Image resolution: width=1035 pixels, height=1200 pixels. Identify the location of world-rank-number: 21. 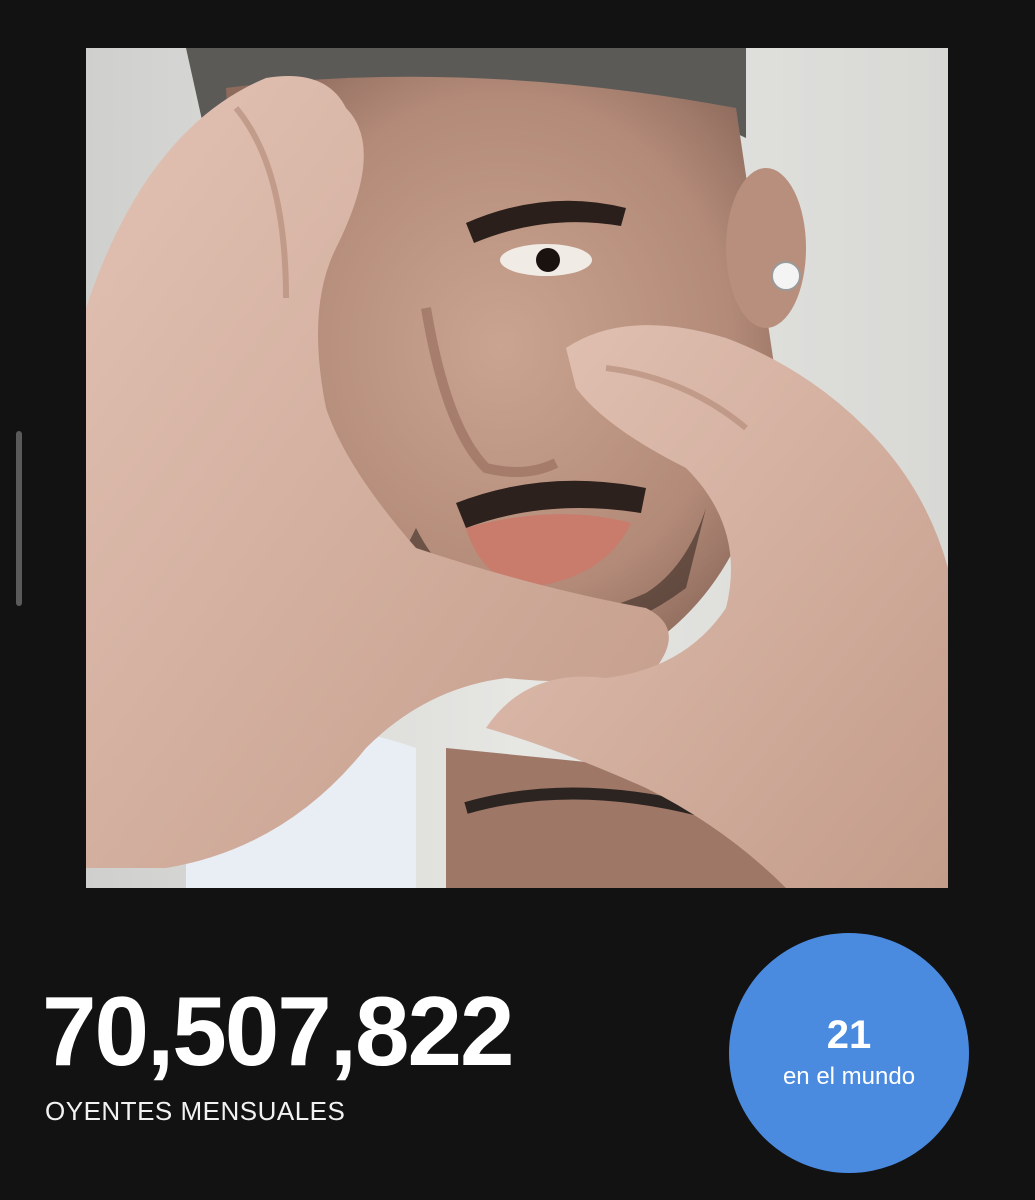
(849, 1035).